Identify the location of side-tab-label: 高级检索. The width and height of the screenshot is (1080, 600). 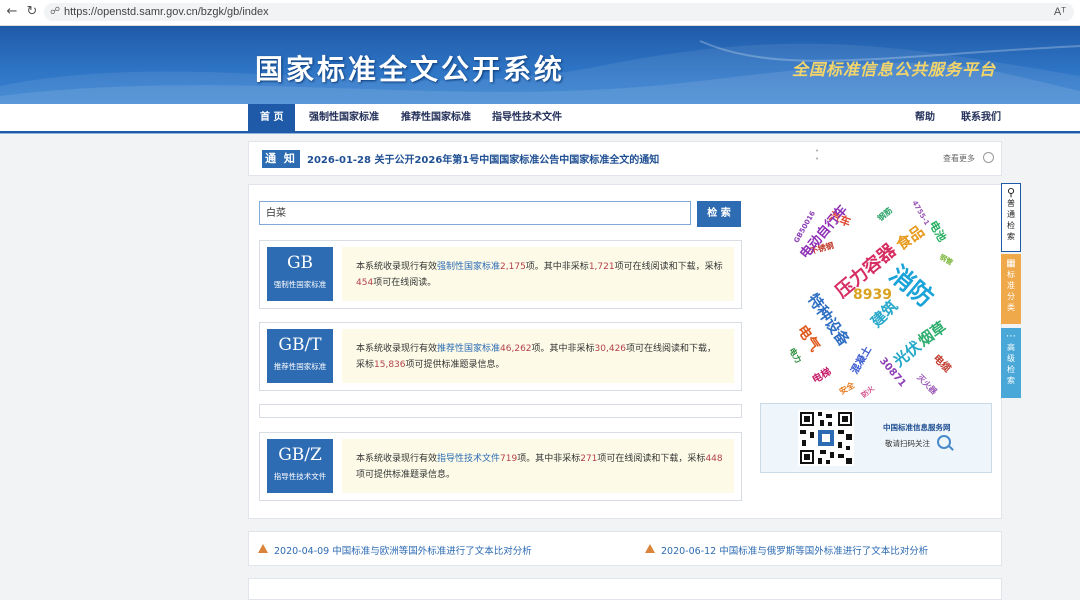
(1011, 364).